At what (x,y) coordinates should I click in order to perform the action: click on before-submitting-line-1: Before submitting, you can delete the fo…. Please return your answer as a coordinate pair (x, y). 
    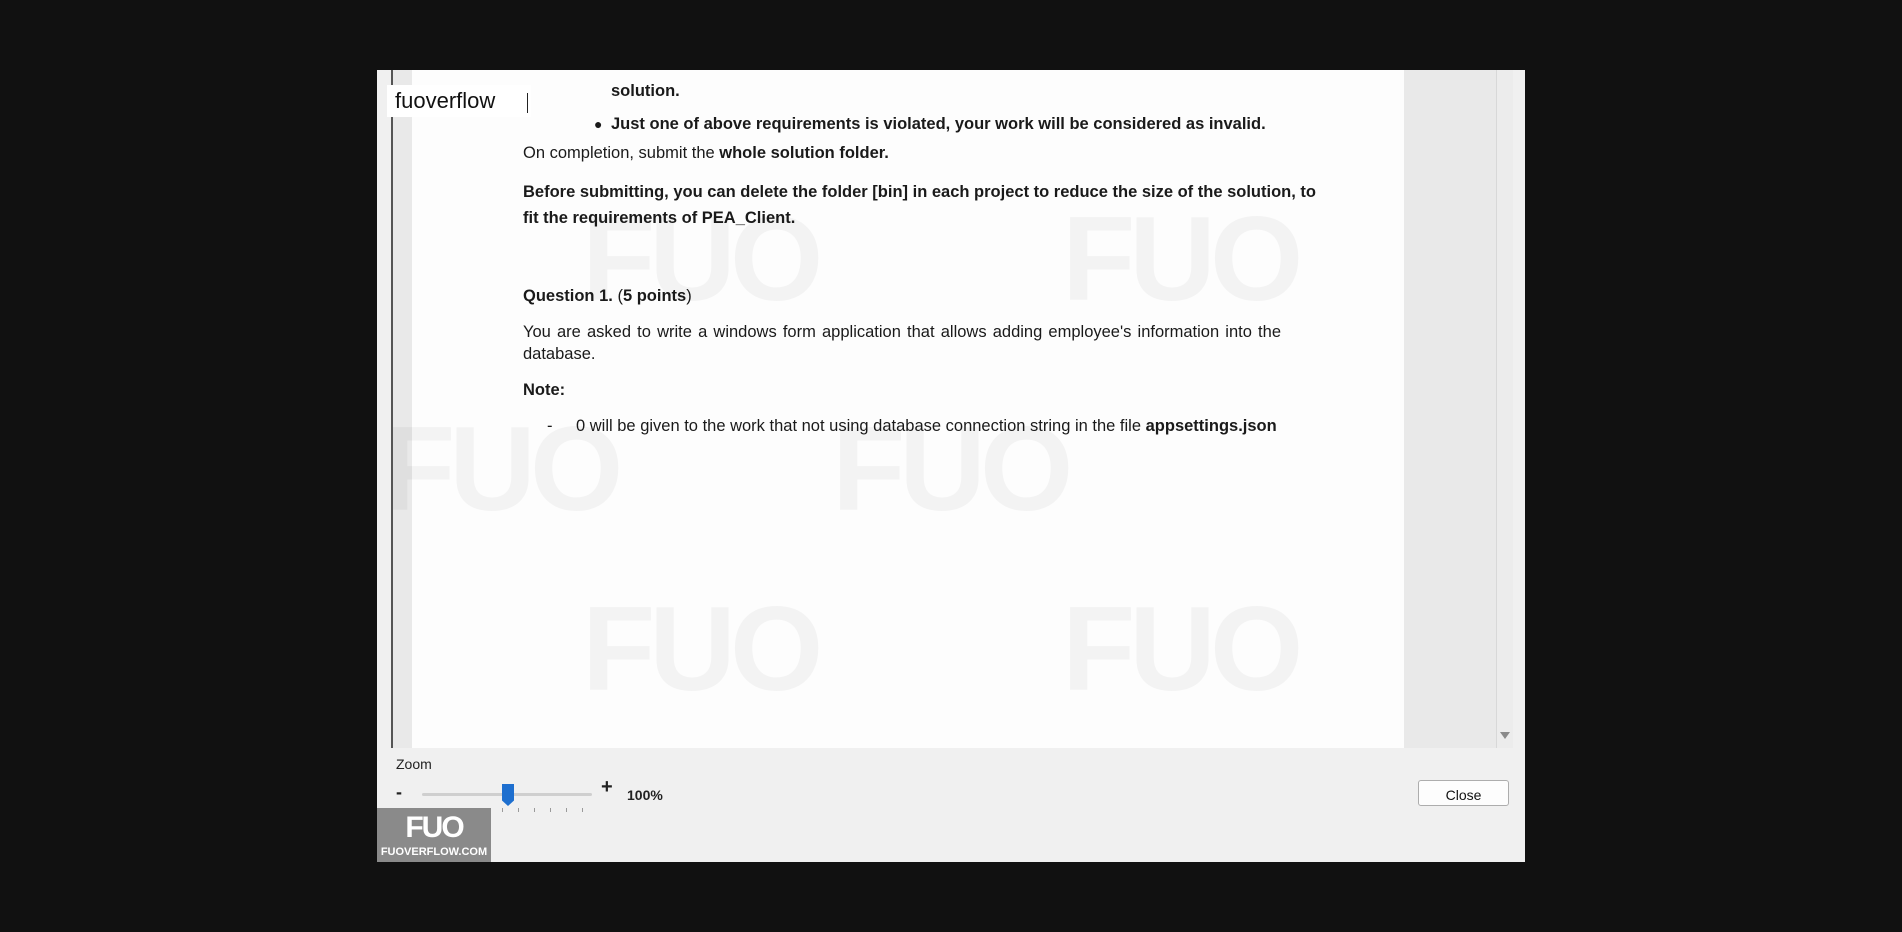
    Looking at the image, I should click on (919, 192).